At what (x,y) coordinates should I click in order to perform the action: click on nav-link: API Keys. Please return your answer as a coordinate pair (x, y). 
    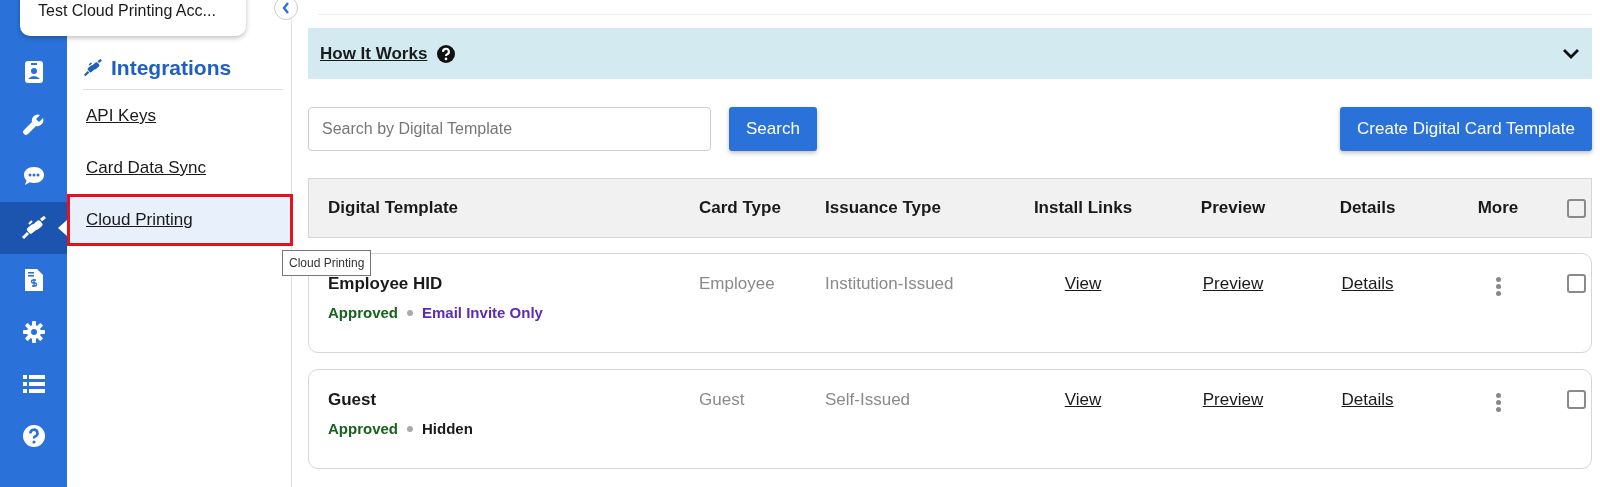
    Looking at the image, I should click on (179, 116).